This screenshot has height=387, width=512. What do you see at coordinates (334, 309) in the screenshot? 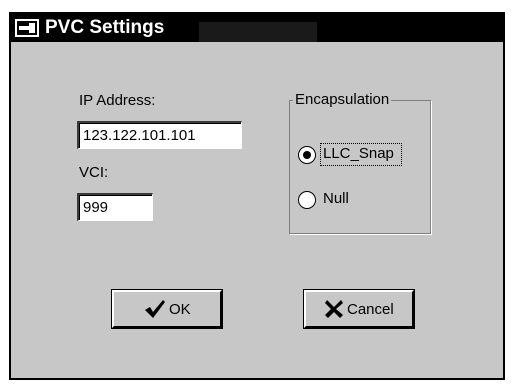
I see `x-icon` at bounding box center [334, 309].